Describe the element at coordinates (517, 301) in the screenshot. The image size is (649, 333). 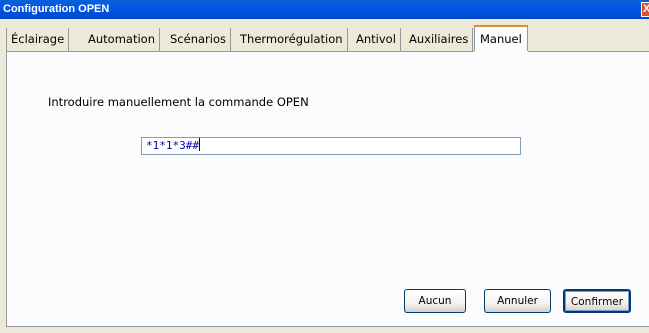
I see `cancel-button: Annuler` at that location.